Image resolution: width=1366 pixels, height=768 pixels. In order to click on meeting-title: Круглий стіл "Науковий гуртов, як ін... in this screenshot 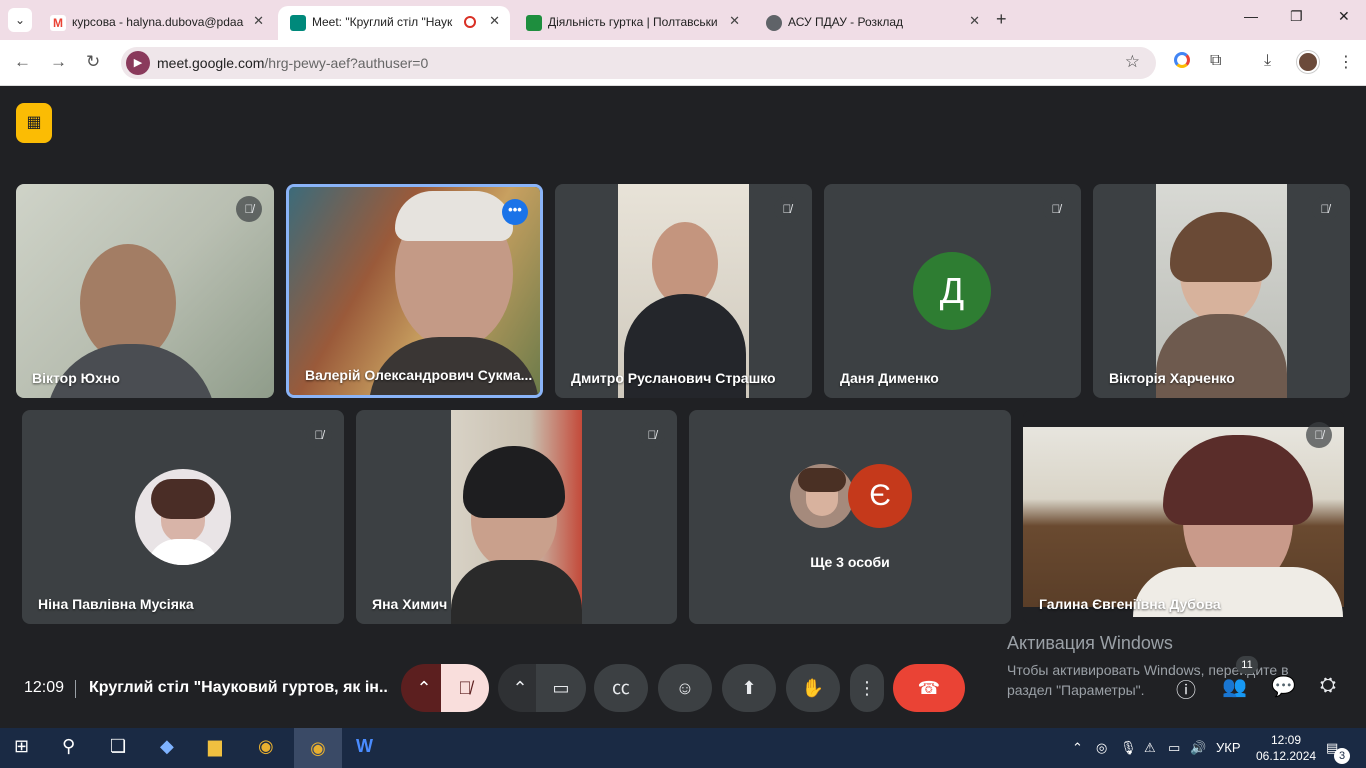, I will do `click(239, 687)`.